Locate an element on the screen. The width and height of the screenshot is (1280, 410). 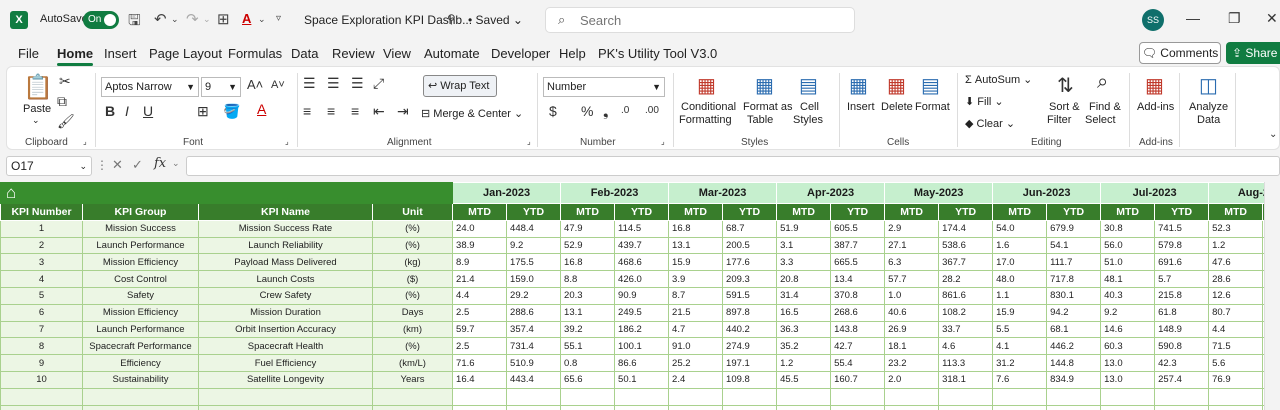
find-select-button: Find & is located at coordinates (1105, 107).